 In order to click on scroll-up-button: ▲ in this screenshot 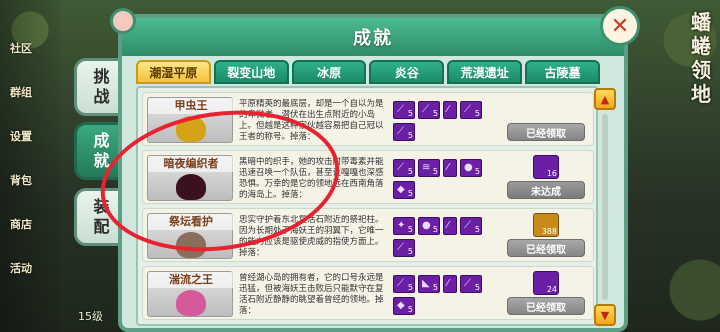, I will do `click(605, 99)`.